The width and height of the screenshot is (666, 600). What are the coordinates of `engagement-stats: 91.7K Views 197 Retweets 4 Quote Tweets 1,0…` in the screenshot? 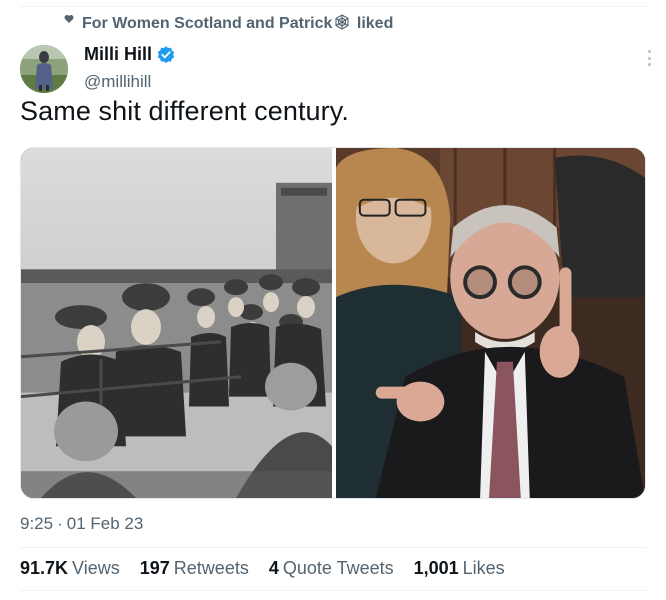 It's located at (262, 568).